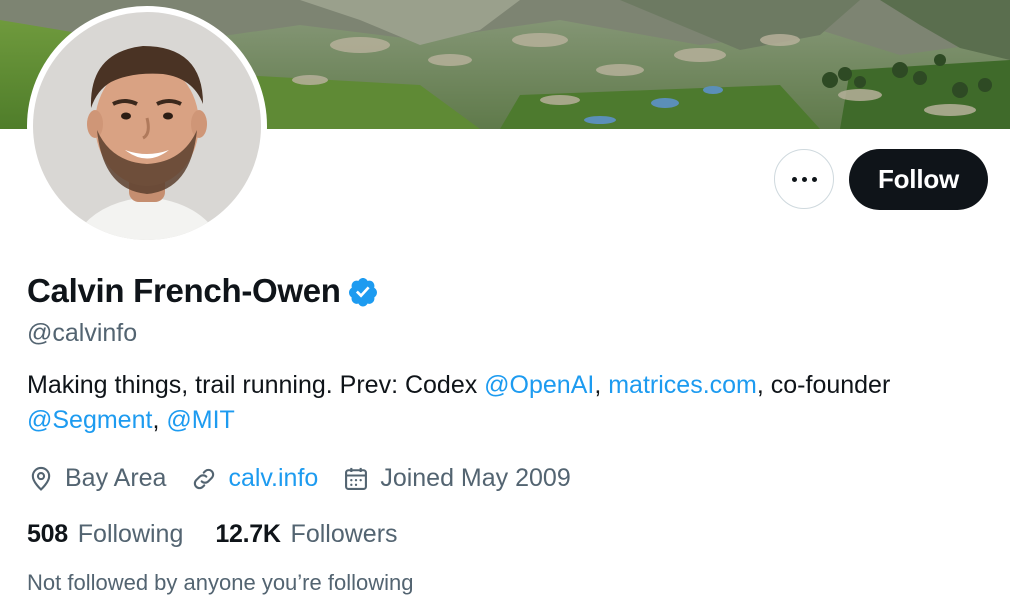  I want to click on mention-mit-link: @MIT, so click(200, 420).